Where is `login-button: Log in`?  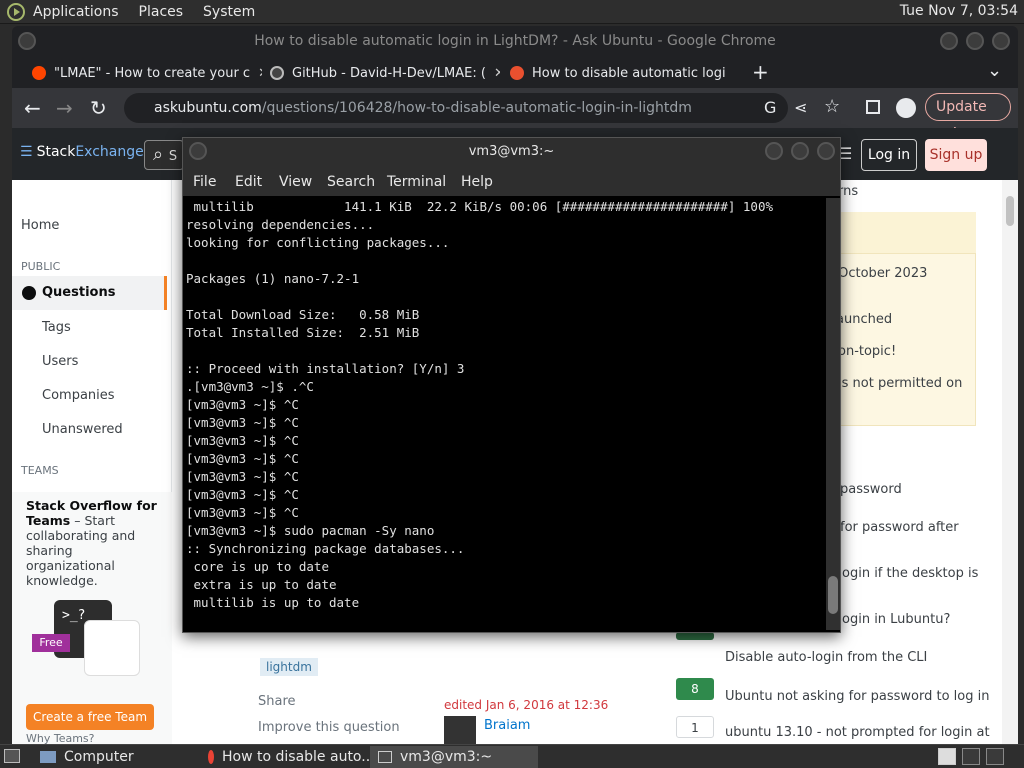 login-button: Log in is located at coordinates (889, 155).